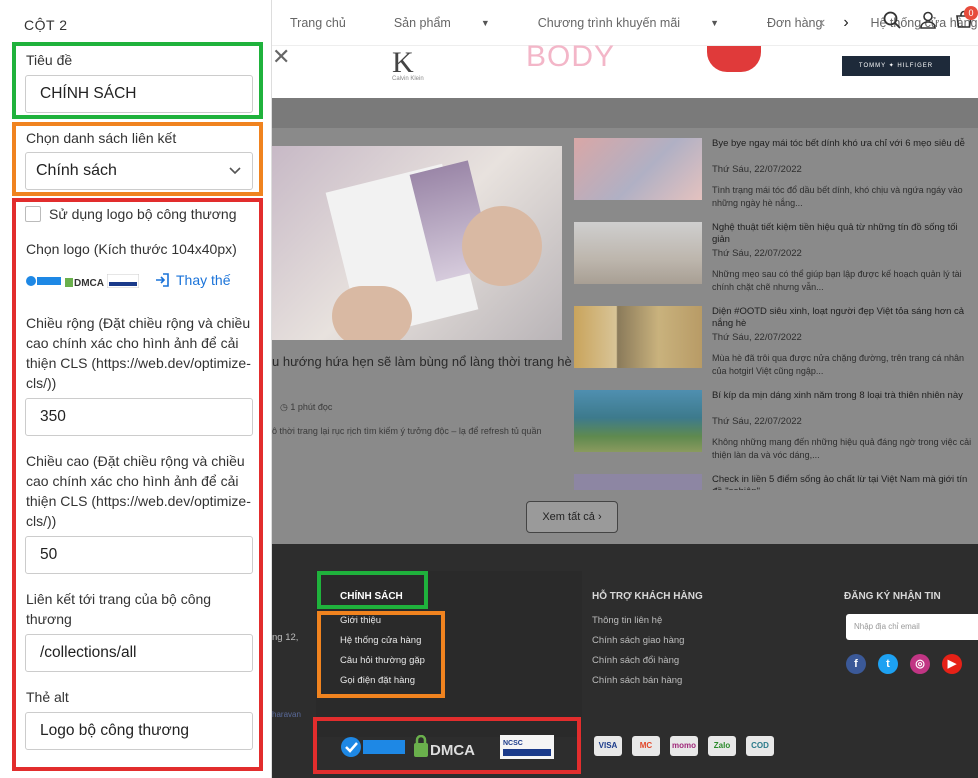 This screenshot has height=778, width=978. Describe the element at coordinates (123, 281) in the screenshot. I see `ncsc-logo-icon` at that location.